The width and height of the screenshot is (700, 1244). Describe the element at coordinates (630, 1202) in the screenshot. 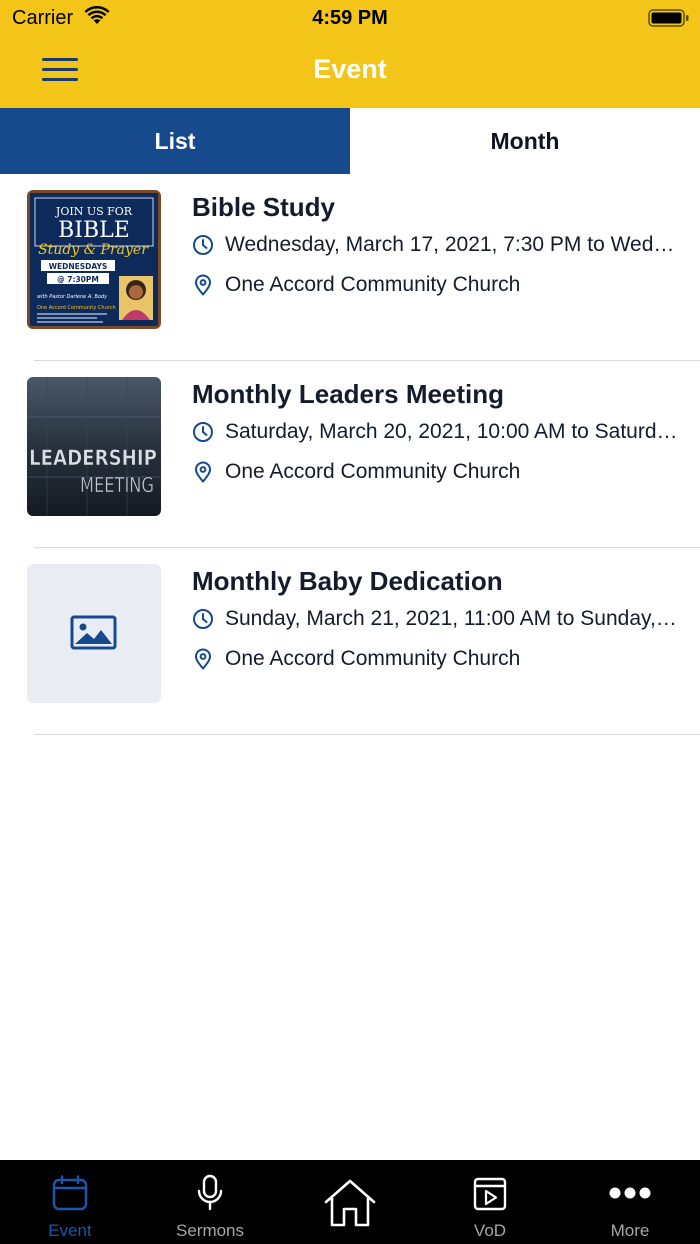

I see `tabbar-more: More` at that location.